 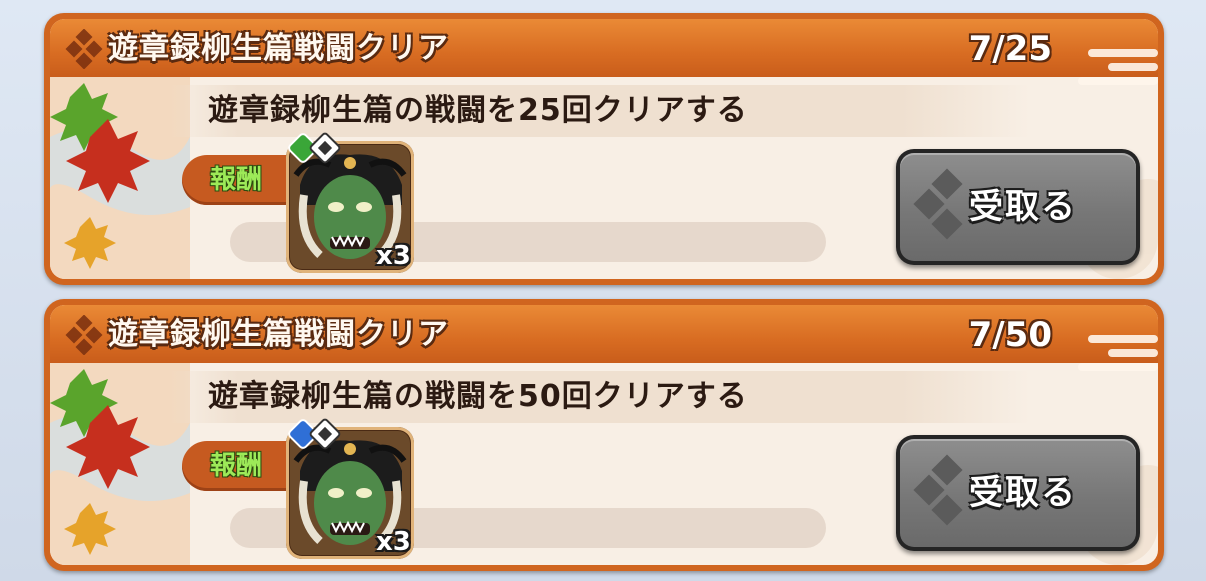 What do you see at coordinates (1010, 335) in the screenshot?
I see `mission-progress: 7/50` at bounding box center [1010, 335].